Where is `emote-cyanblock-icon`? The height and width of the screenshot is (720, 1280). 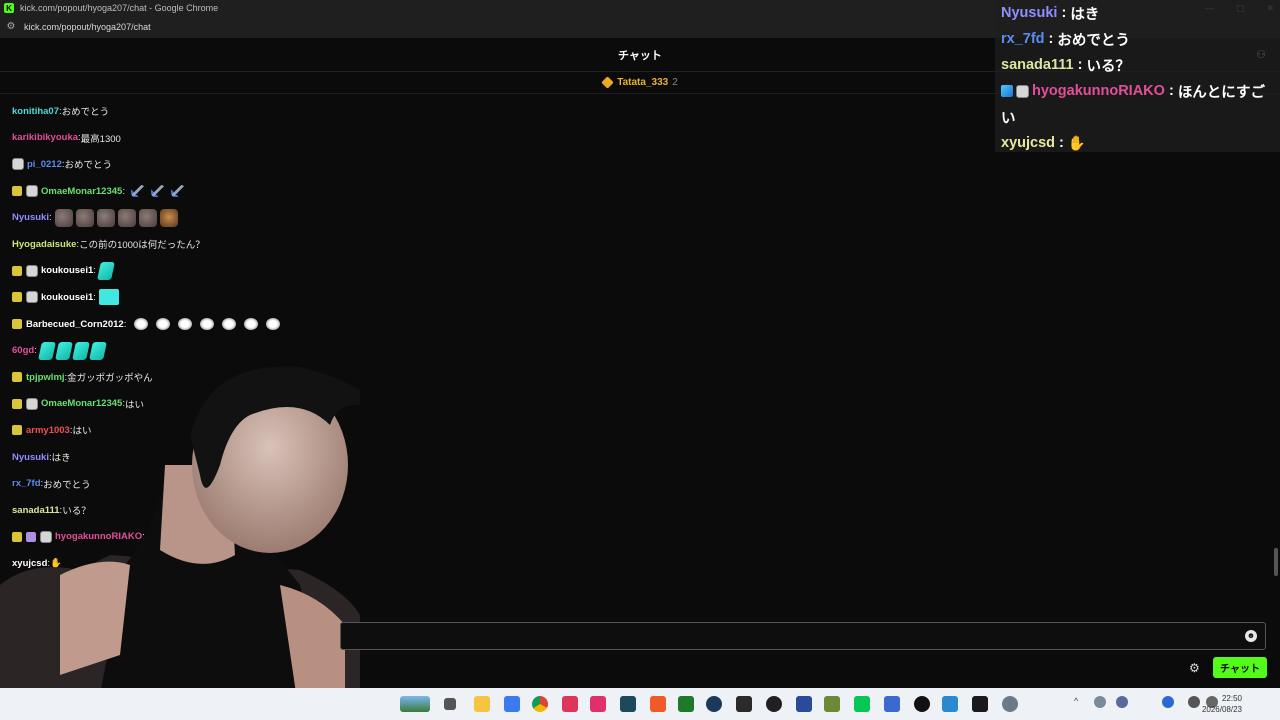
emote-cyanblock-icon is located at coordinates (108, 297).